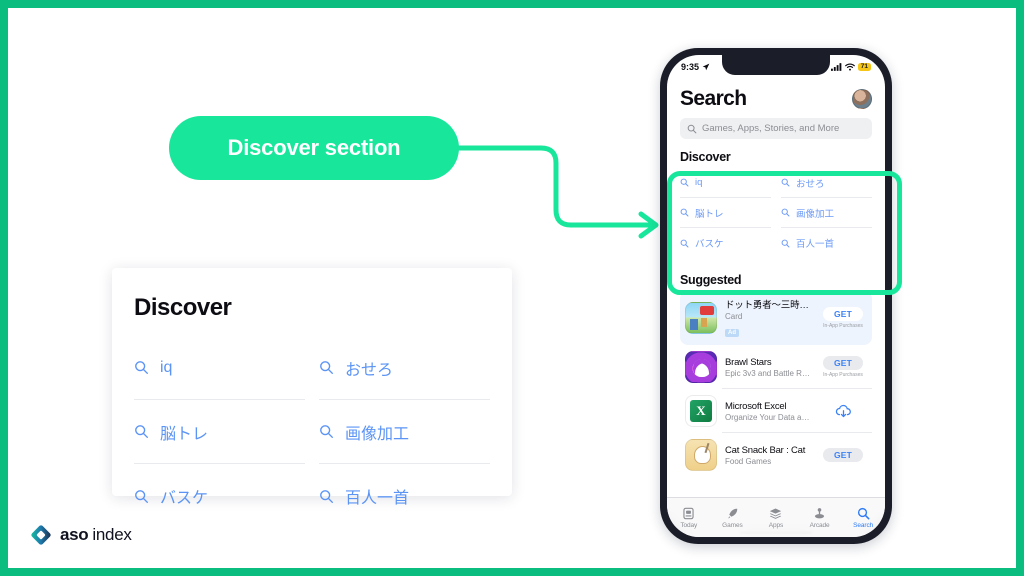  I want to click on avatar, so click(862, 99).